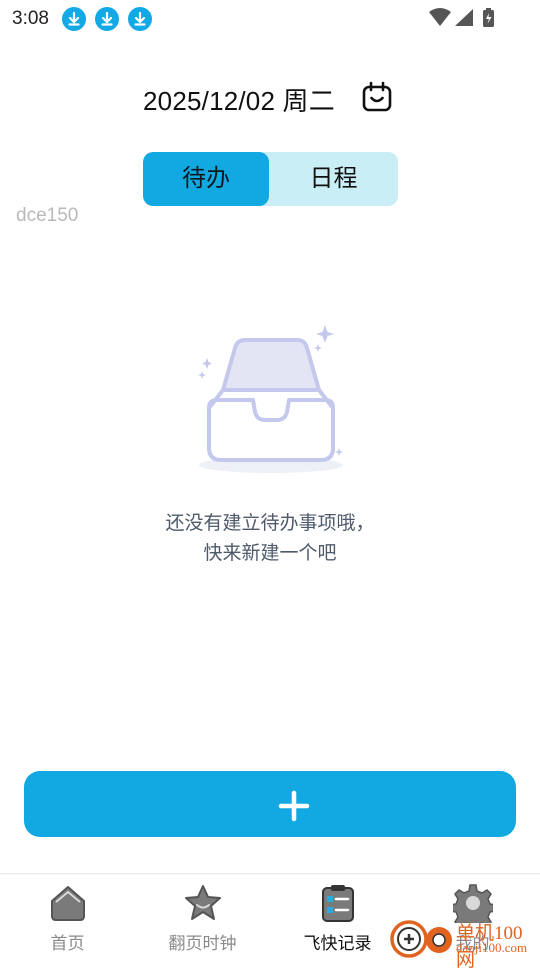 The height and width of the screenshot is (972, 540). I want to click on status-time: 3:08, so click(30, 18).